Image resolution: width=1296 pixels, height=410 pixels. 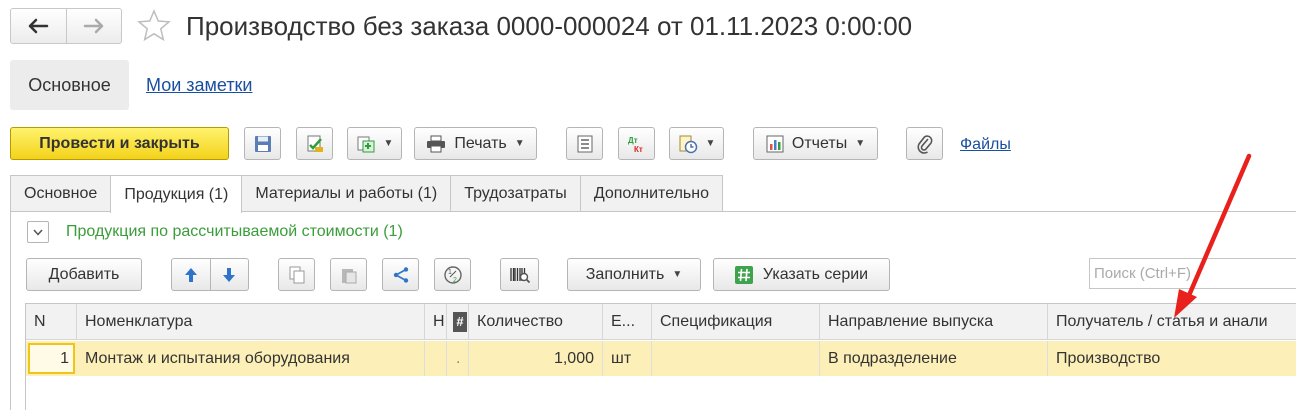 I want to click on panel-tab-main: Основное, so click(x=69, y=85).